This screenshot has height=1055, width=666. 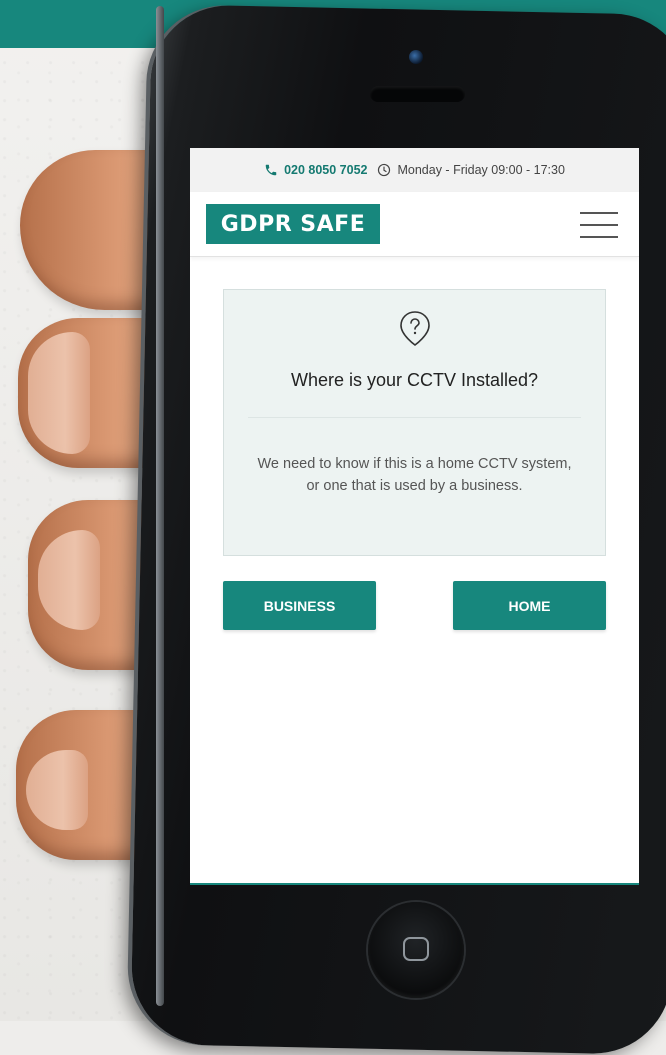 I want to click on hours-text: Monday - Friday 09:00 - 17:30, so click(x=481, y=170).